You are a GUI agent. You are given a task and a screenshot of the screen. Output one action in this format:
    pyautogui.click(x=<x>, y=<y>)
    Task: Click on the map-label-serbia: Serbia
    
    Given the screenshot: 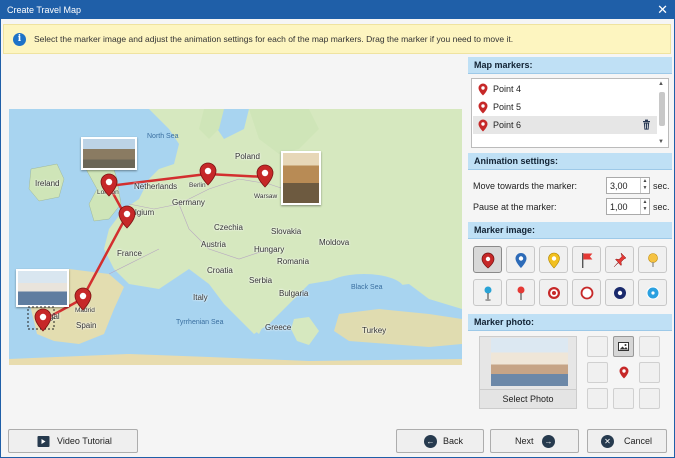 What is the action you would take?
    pyautogui.click(x=261, y=280)
    